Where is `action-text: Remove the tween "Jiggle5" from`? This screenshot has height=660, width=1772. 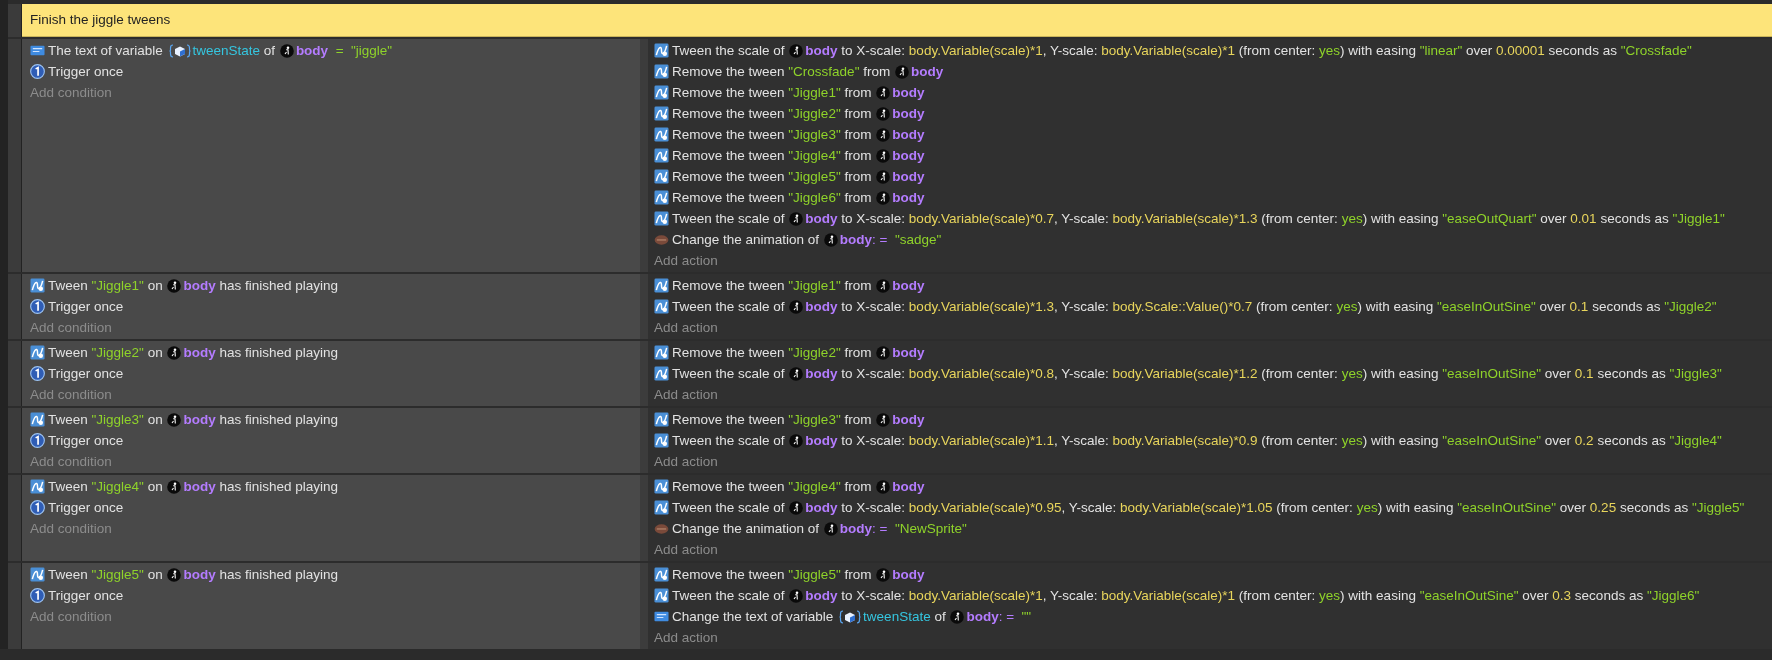
action-text: Remove the tween "Jiggle5" from is located at coordinates (772, 574).